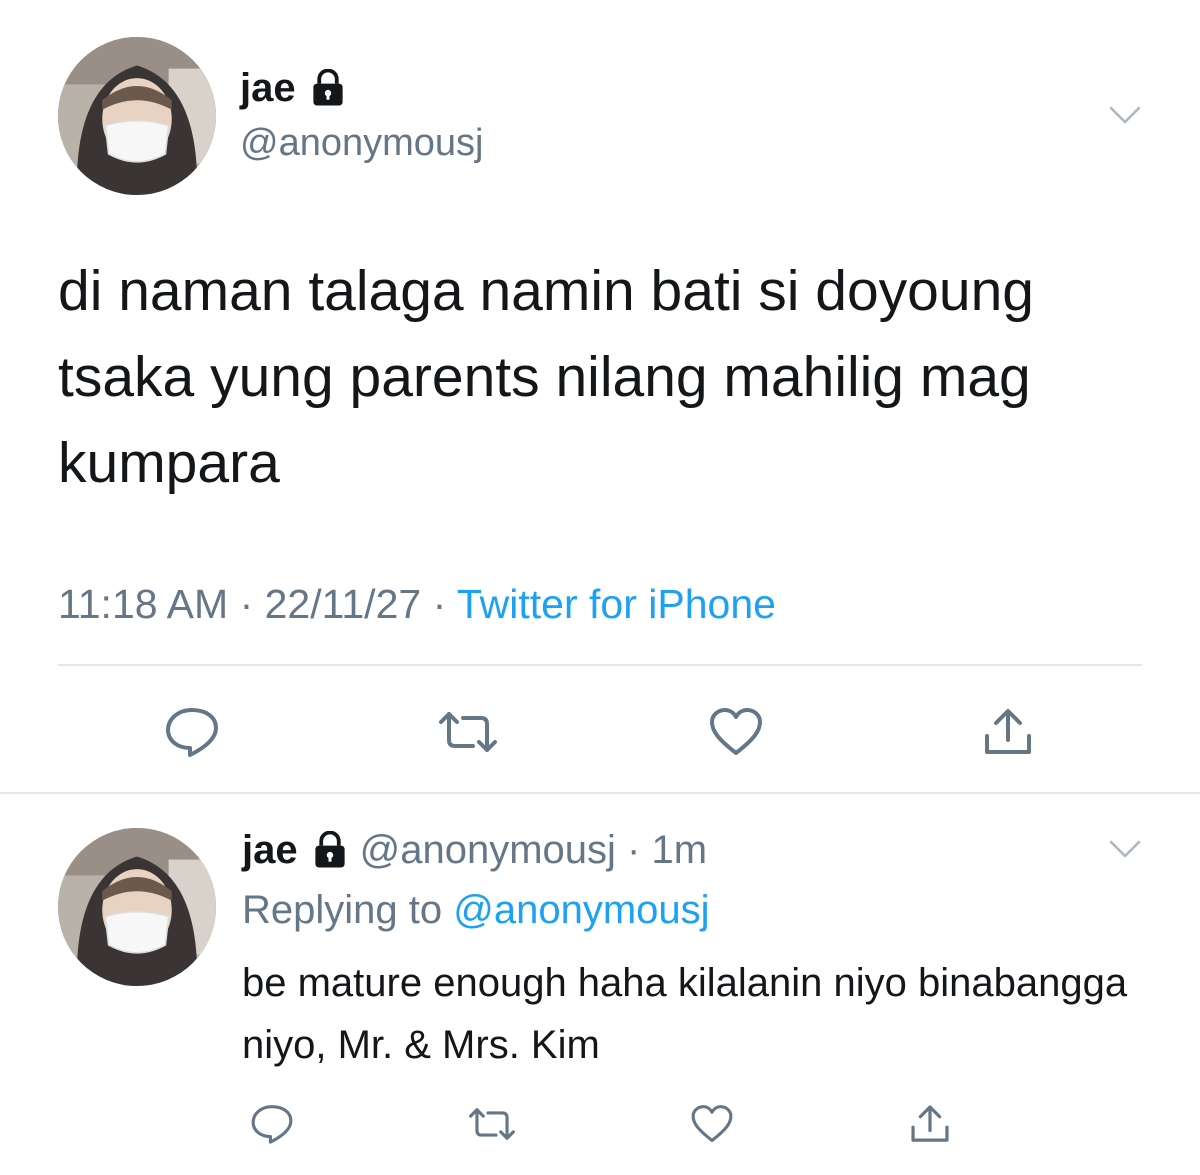 The width and height of the screenshot is (1200, 1175). I want to click on replying-to: Replying to @anonymousj, so click(476, 910).